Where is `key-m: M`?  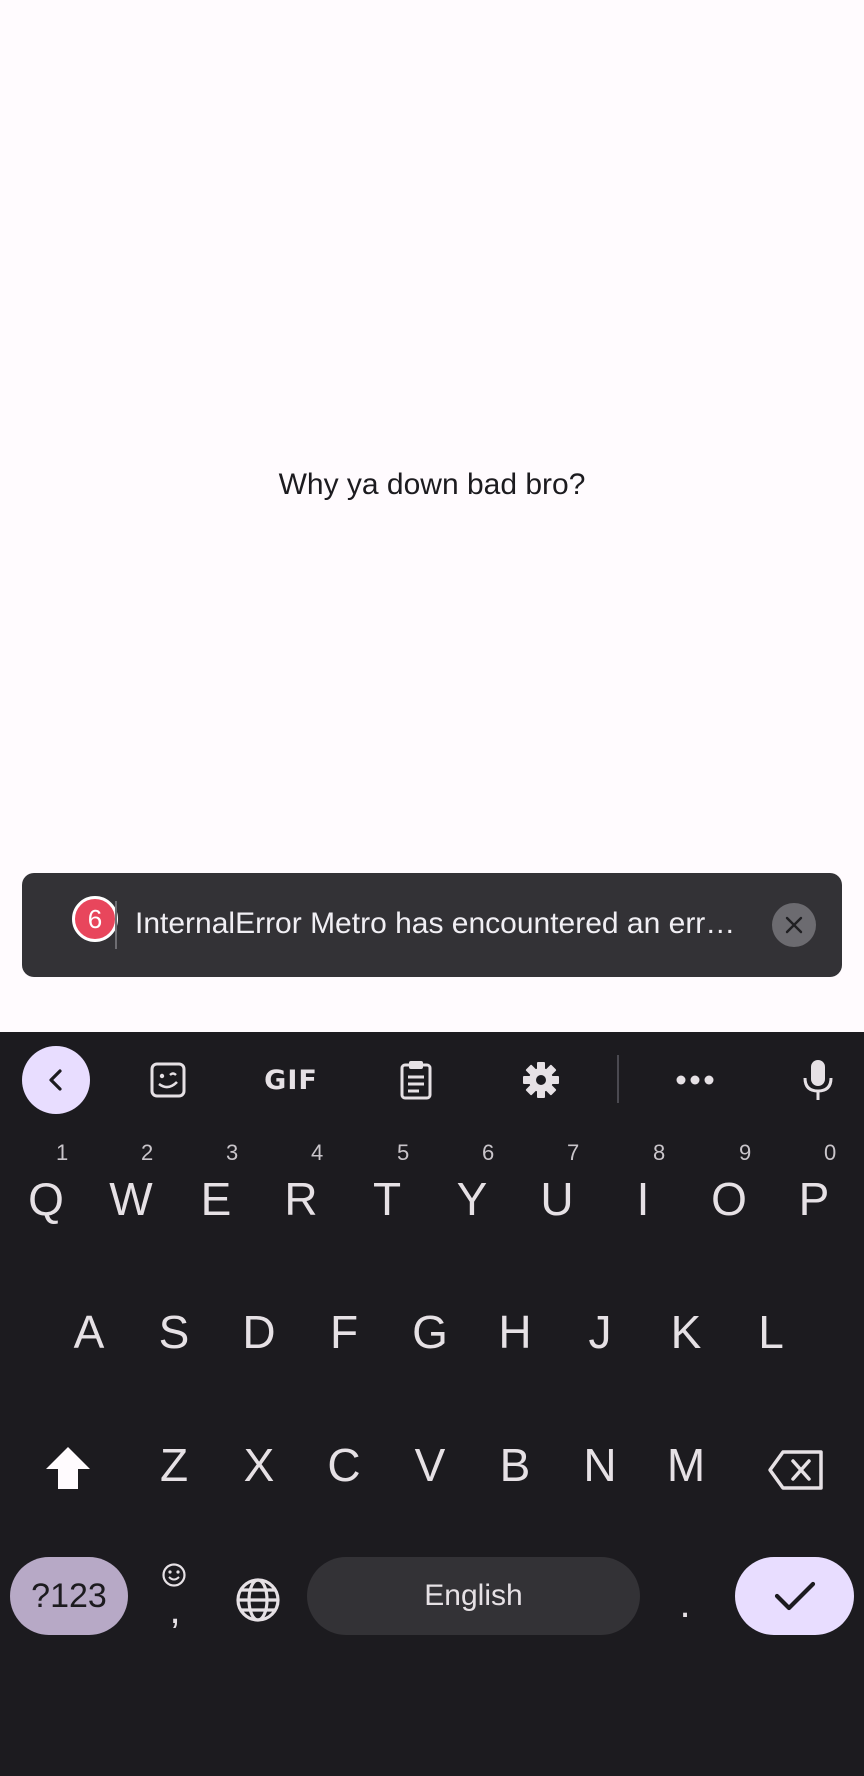
key-m: M is located at coordinates (686, 1465).